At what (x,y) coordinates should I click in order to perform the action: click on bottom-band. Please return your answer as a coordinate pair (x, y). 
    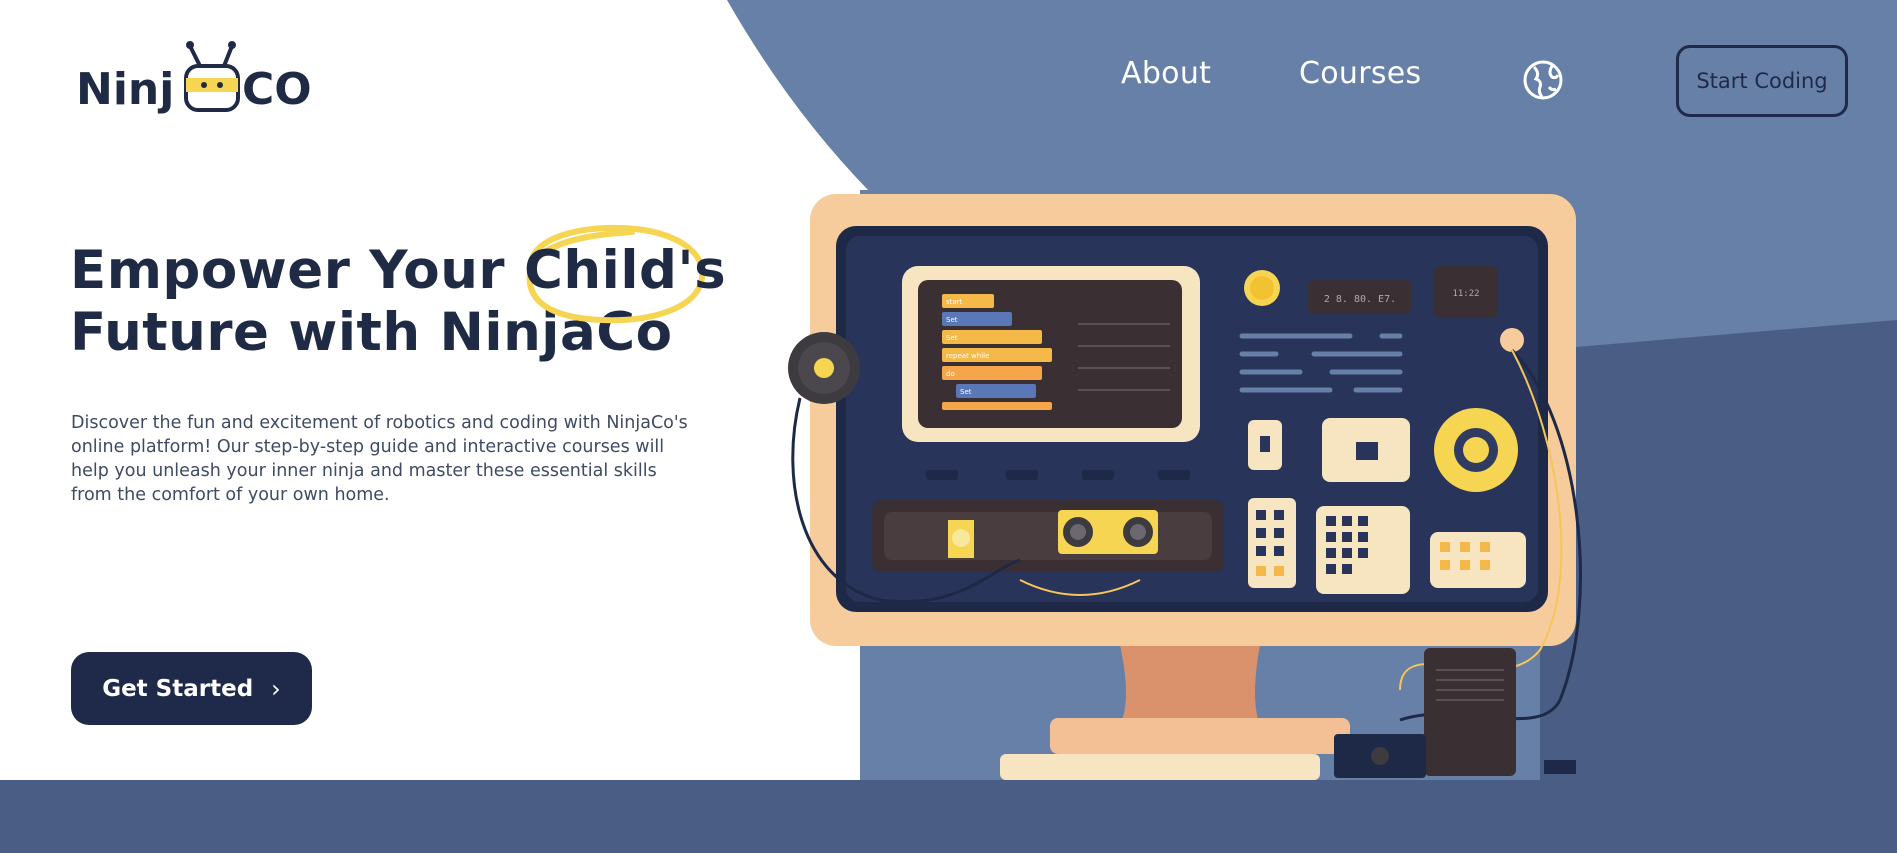
    Looking at the image, I should click on (948, 816).